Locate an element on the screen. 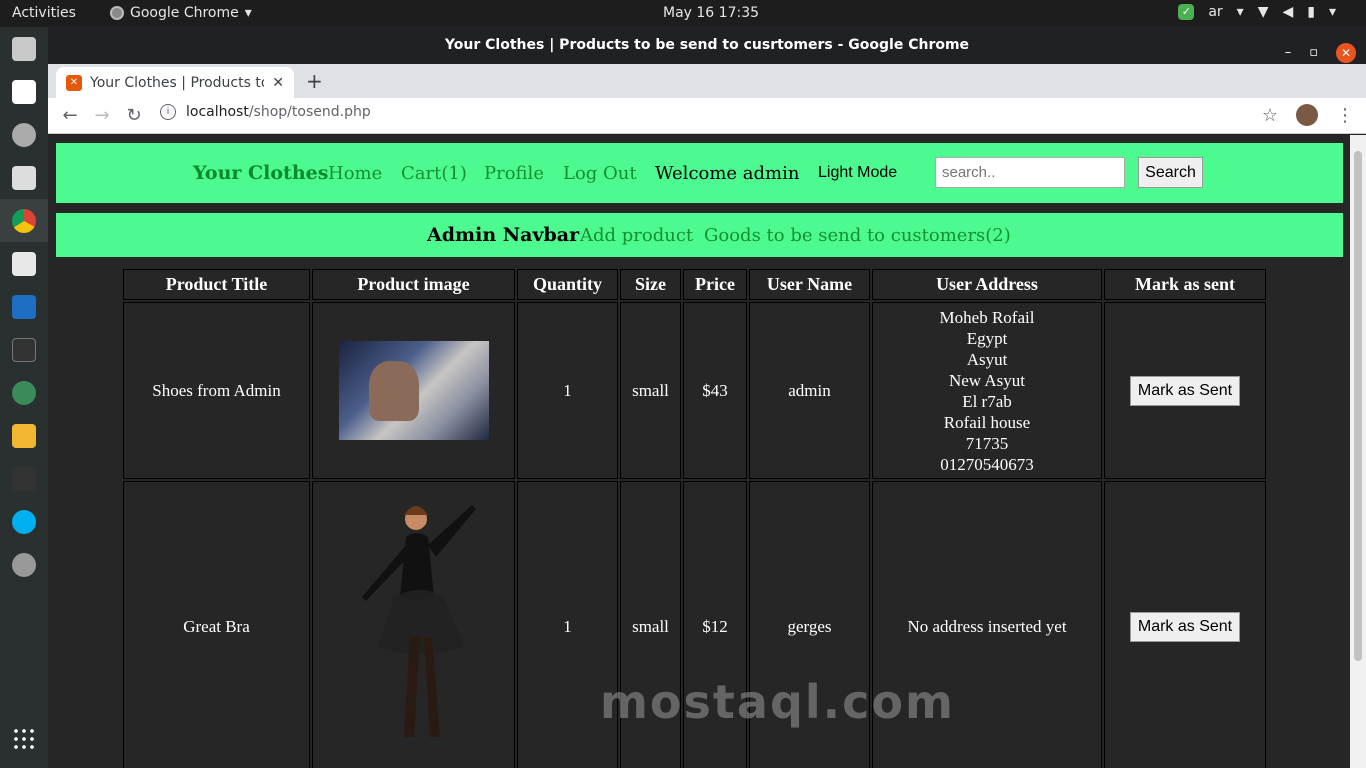 This screenshot has height=768, width=1366. dock-reader is located at coordinates (24, 177).